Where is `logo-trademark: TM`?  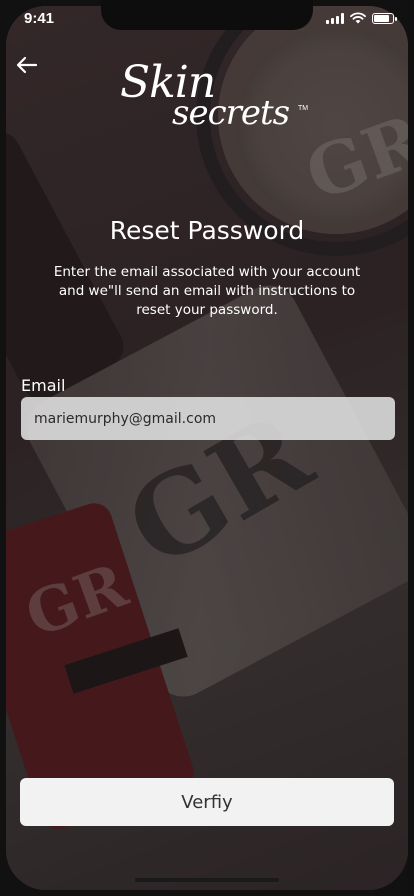
logo-trademark: TM is located at coordinates (303, 108).